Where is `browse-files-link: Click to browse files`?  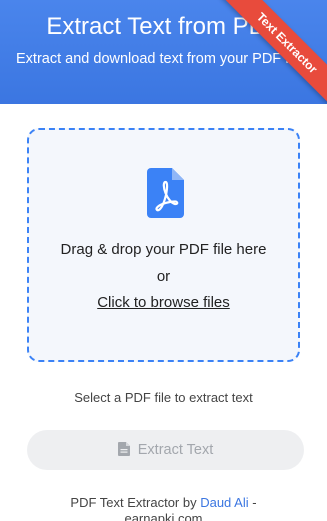 browse-files-link: Click to browse files is located at coordinates (163, 303).